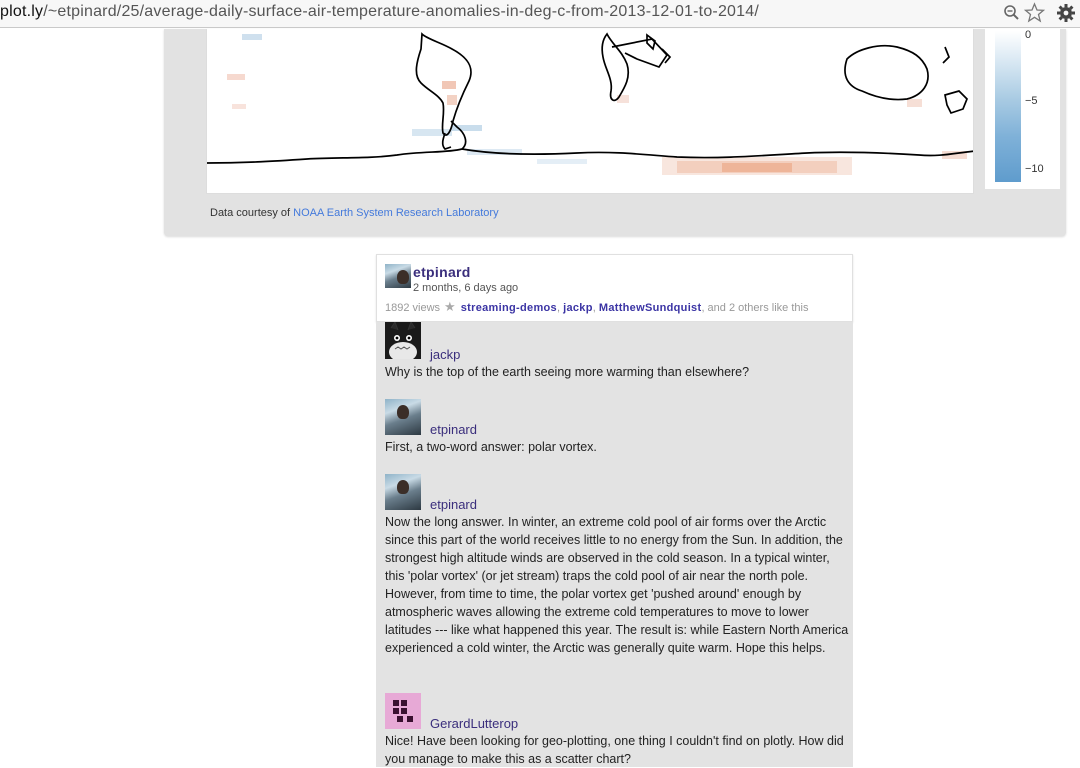 This screenshot has width=1080, height=768. I want to click on settings-wrench-icon, so click(1066, 15).